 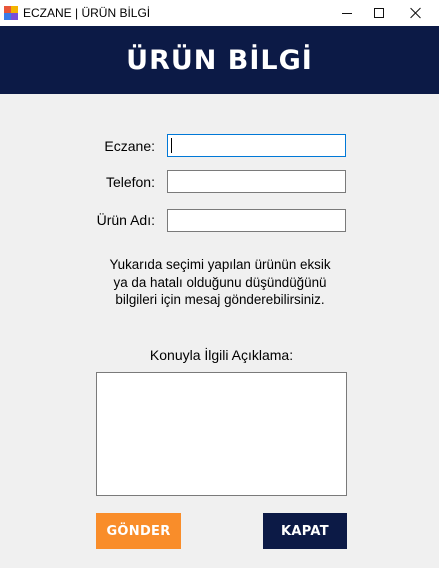 I want to click on info-line: ya da hatalı olduğunu düşündüğünü, so click(x=220, y=282).